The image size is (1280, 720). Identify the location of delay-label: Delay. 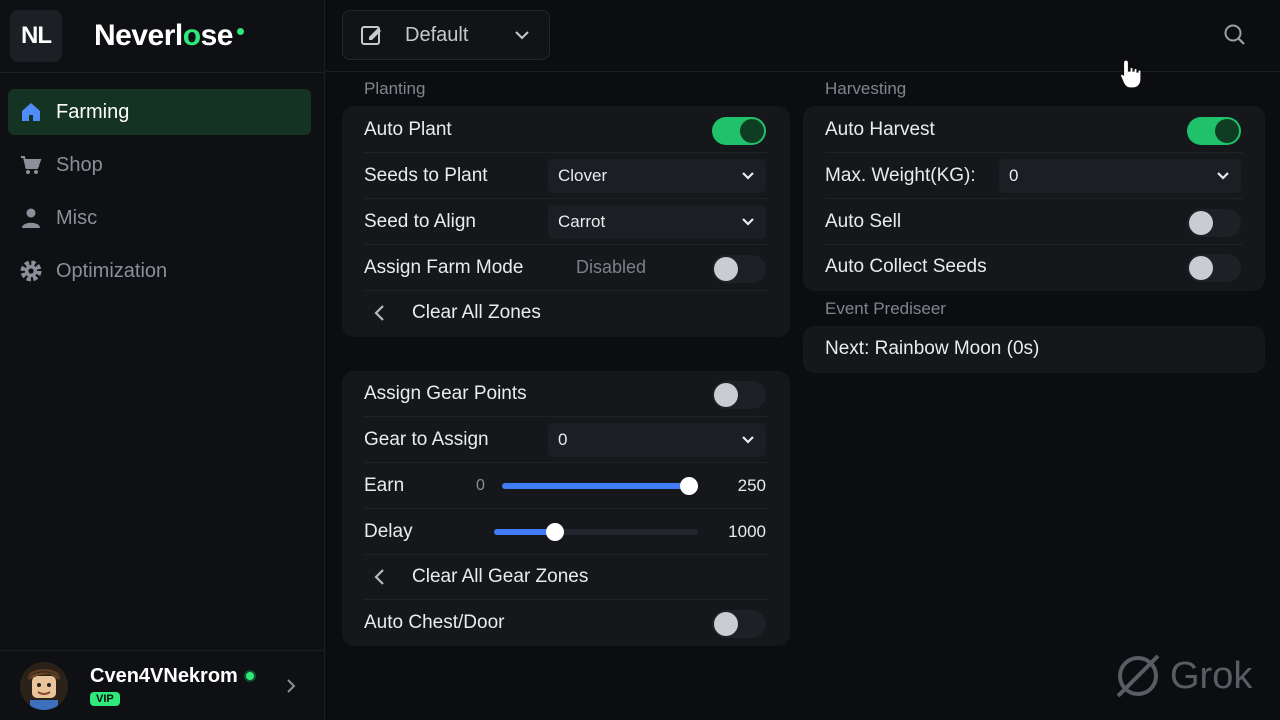
(388, 531).